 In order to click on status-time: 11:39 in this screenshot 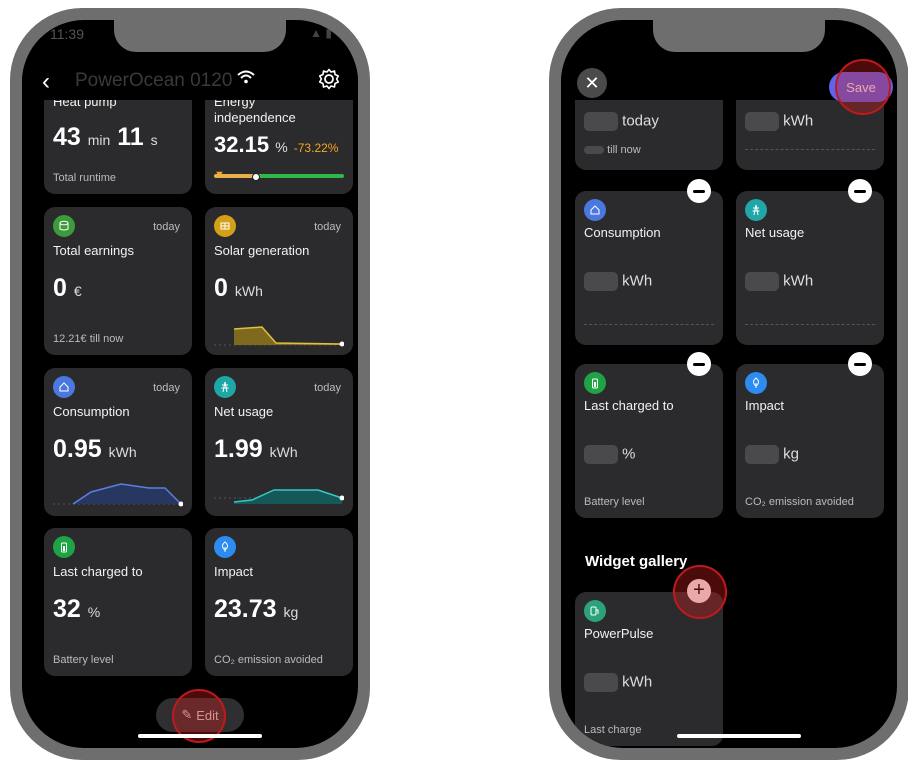, I will do `click(67, 34)`.